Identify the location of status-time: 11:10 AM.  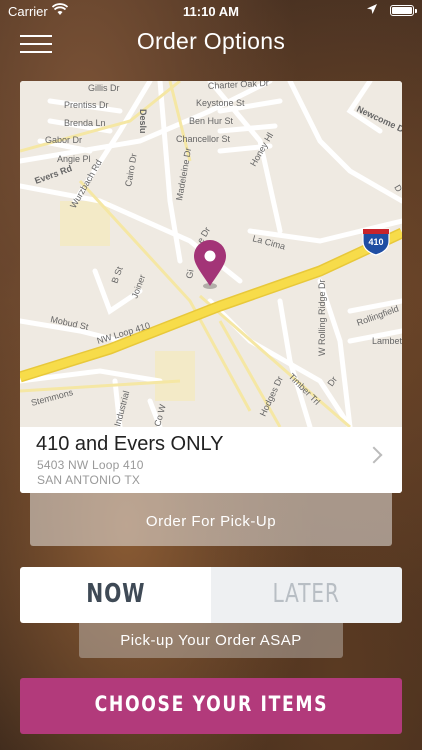
(211, 11).